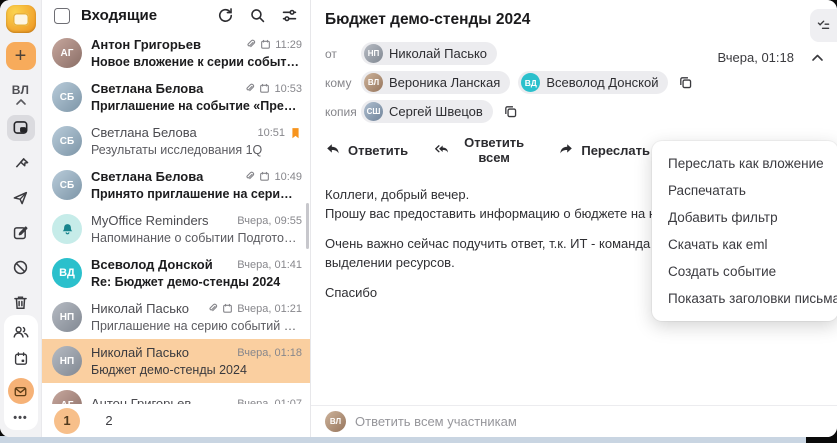 This screenshot has height=443, width=837. Describe the element at coordinates (109, 421) in the screenshot. I see `page-2-button: 2` at that location.